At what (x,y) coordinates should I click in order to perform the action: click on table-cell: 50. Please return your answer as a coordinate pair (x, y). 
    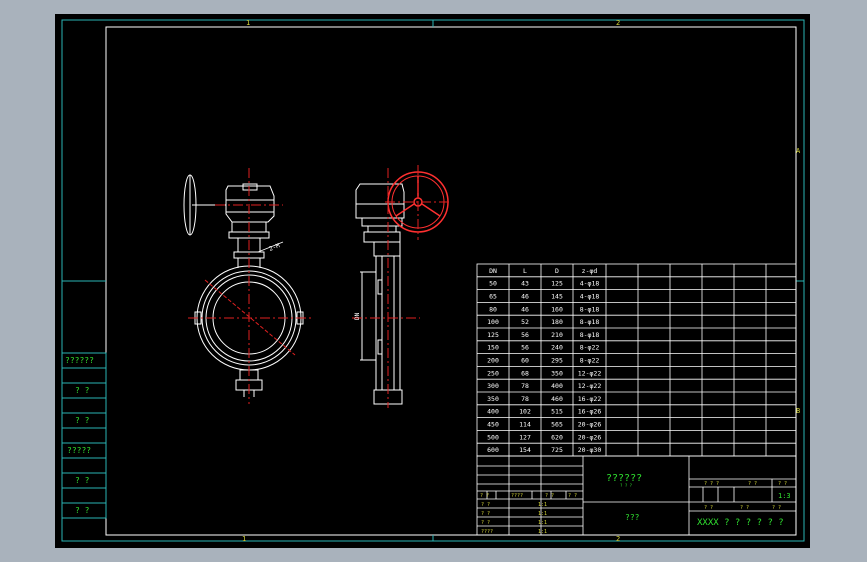
    Looking at the image, I should click on (493, 284).